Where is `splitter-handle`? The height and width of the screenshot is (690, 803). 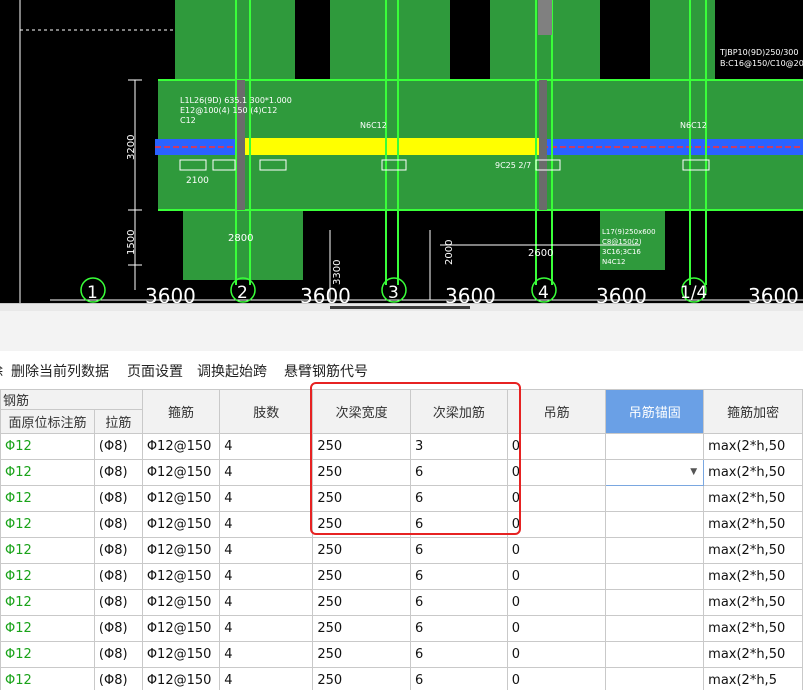 splitter-handle is located at coordinates (400, 307).